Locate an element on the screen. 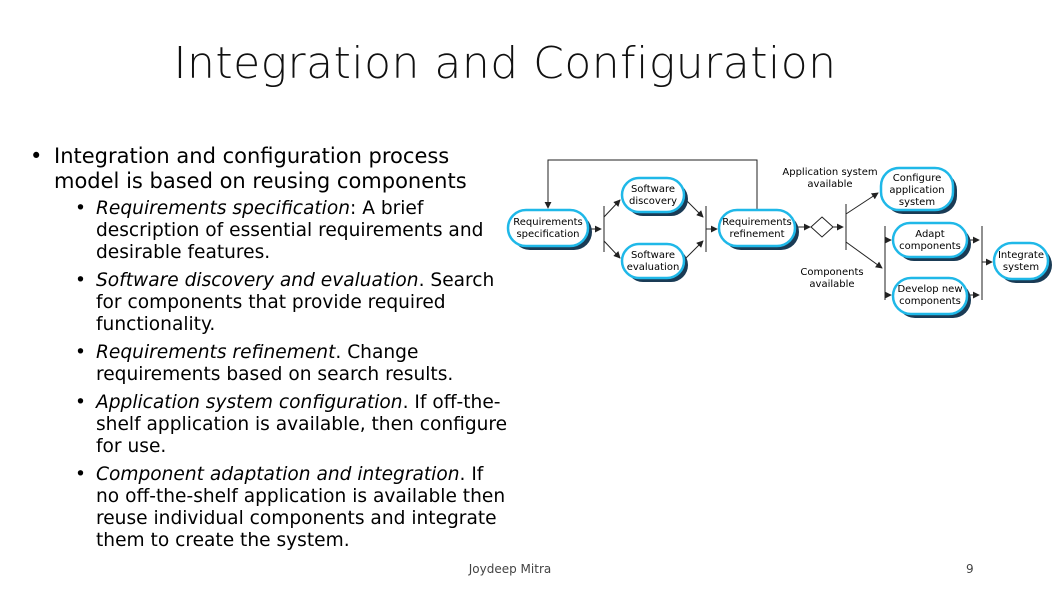 The width and height of the screenshot is (1054, 590). label-components-available: Components available is located at coordinates (831, 278).